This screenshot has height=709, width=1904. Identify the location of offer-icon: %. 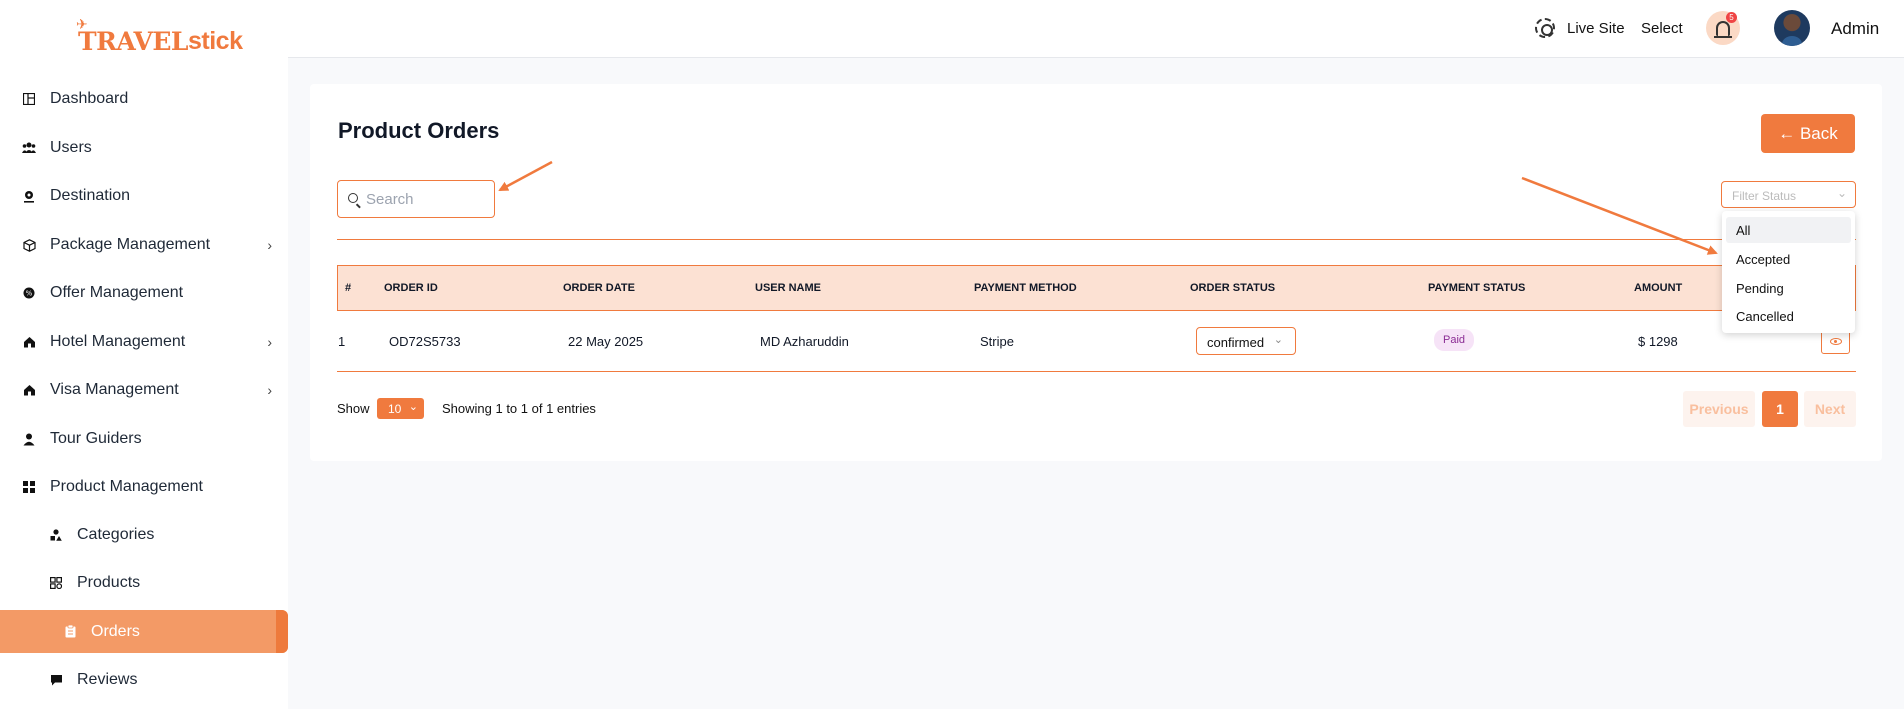
(29, 293).